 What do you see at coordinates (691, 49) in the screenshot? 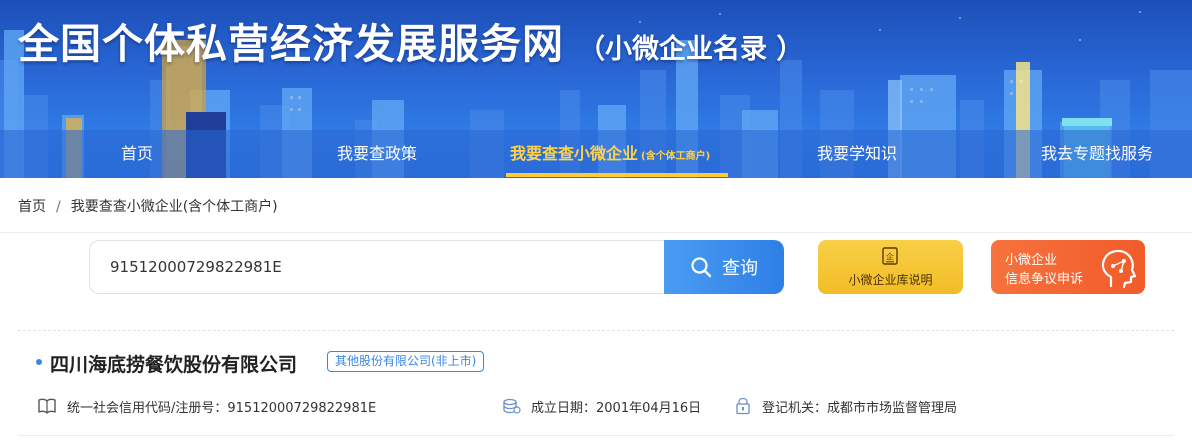
I see `site-title-subtitle: （小微企业名录 ）` at bounding box center [691, 49].